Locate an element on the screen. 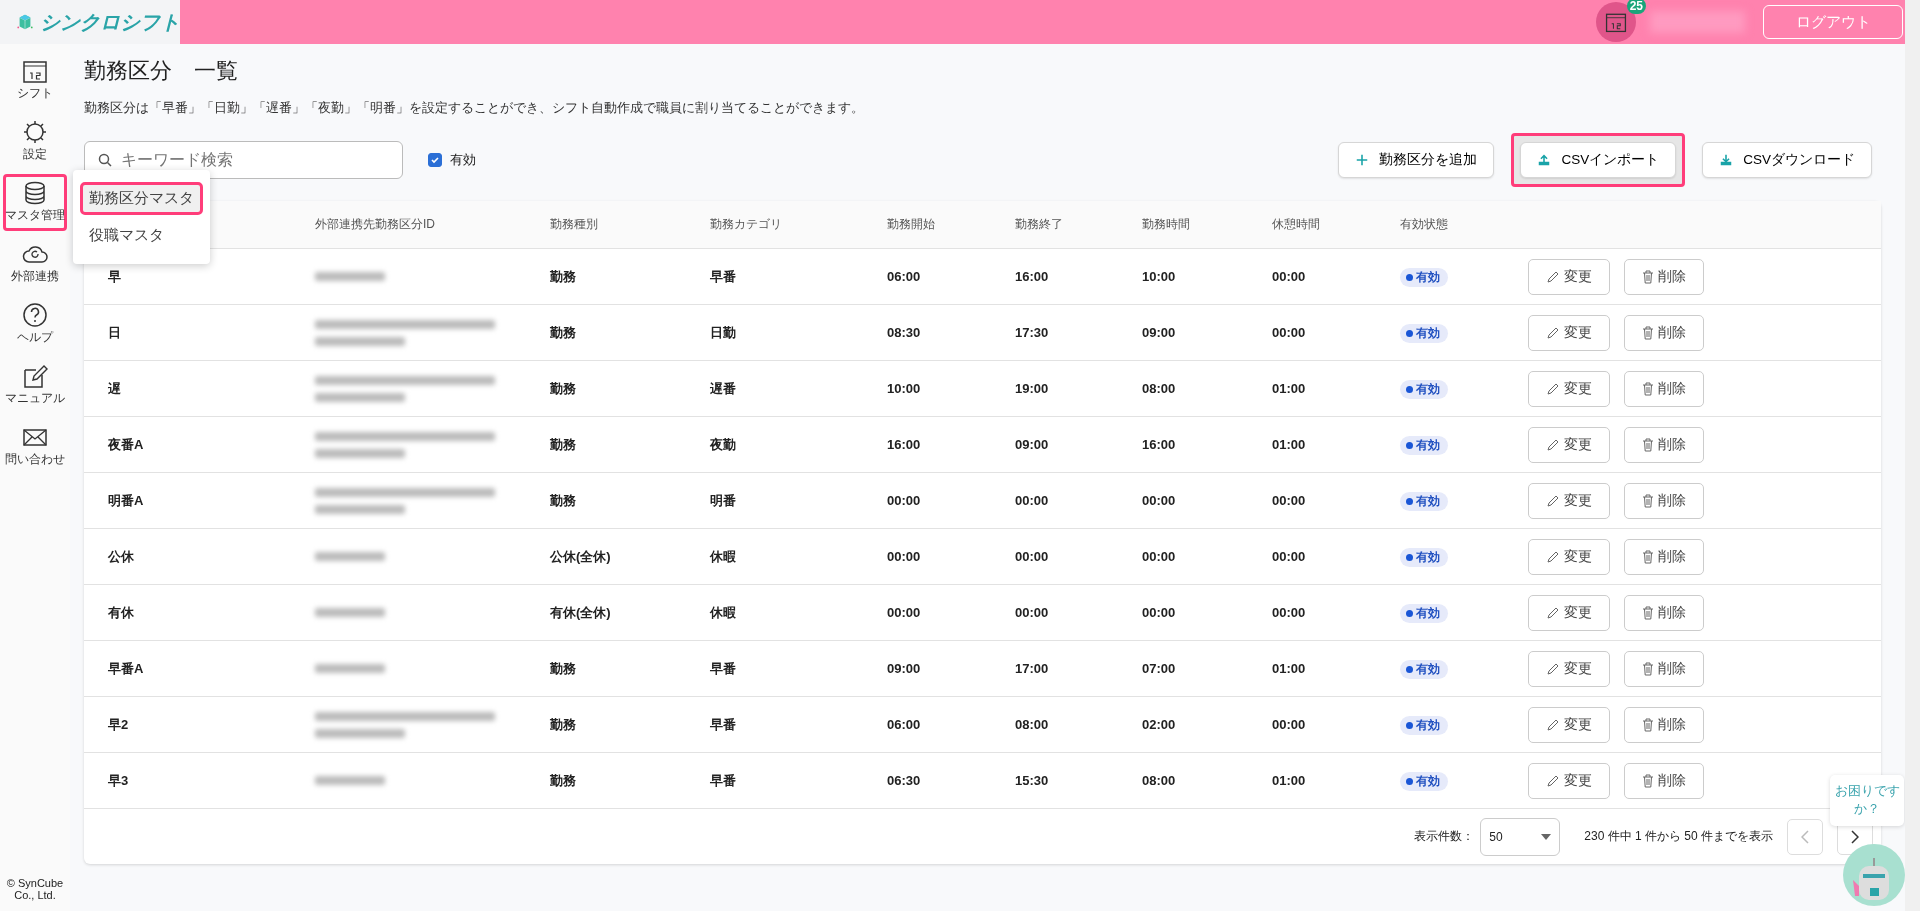 This screenshot has height=911, width=1920. table-cell-text: 早番A is located at coordinates (126, 668).